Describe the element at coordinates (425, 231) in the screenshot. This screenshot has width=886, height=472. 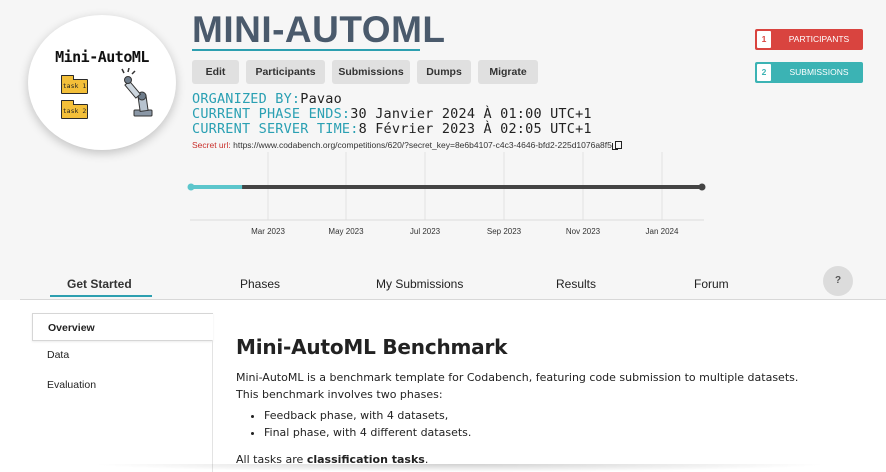
I see `timeline-tick-label: Jul 2023` at that location.